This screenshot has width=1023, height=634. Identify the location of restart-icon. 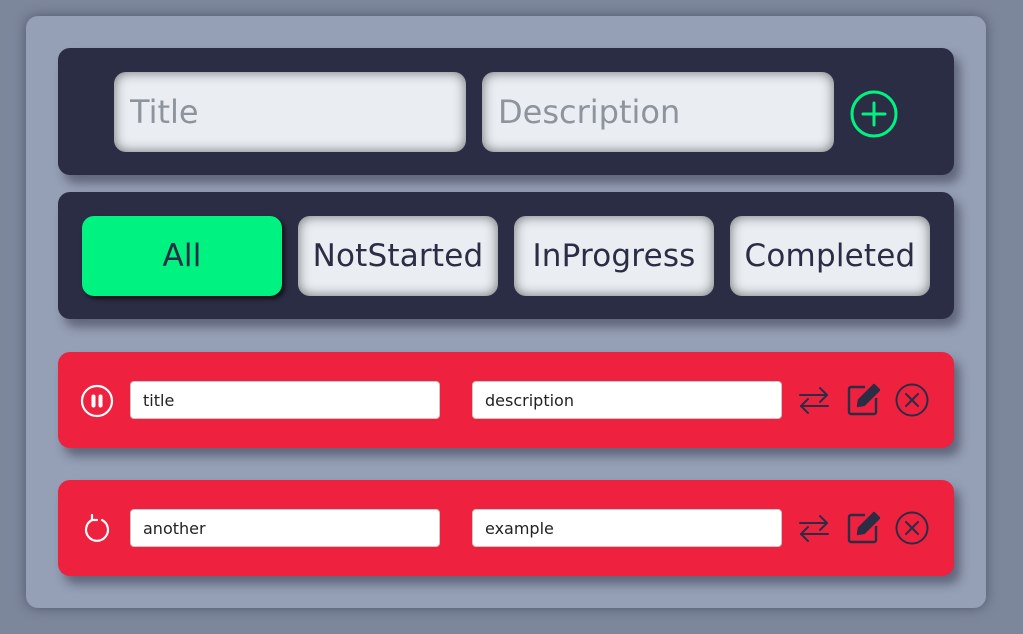
(97, 527).